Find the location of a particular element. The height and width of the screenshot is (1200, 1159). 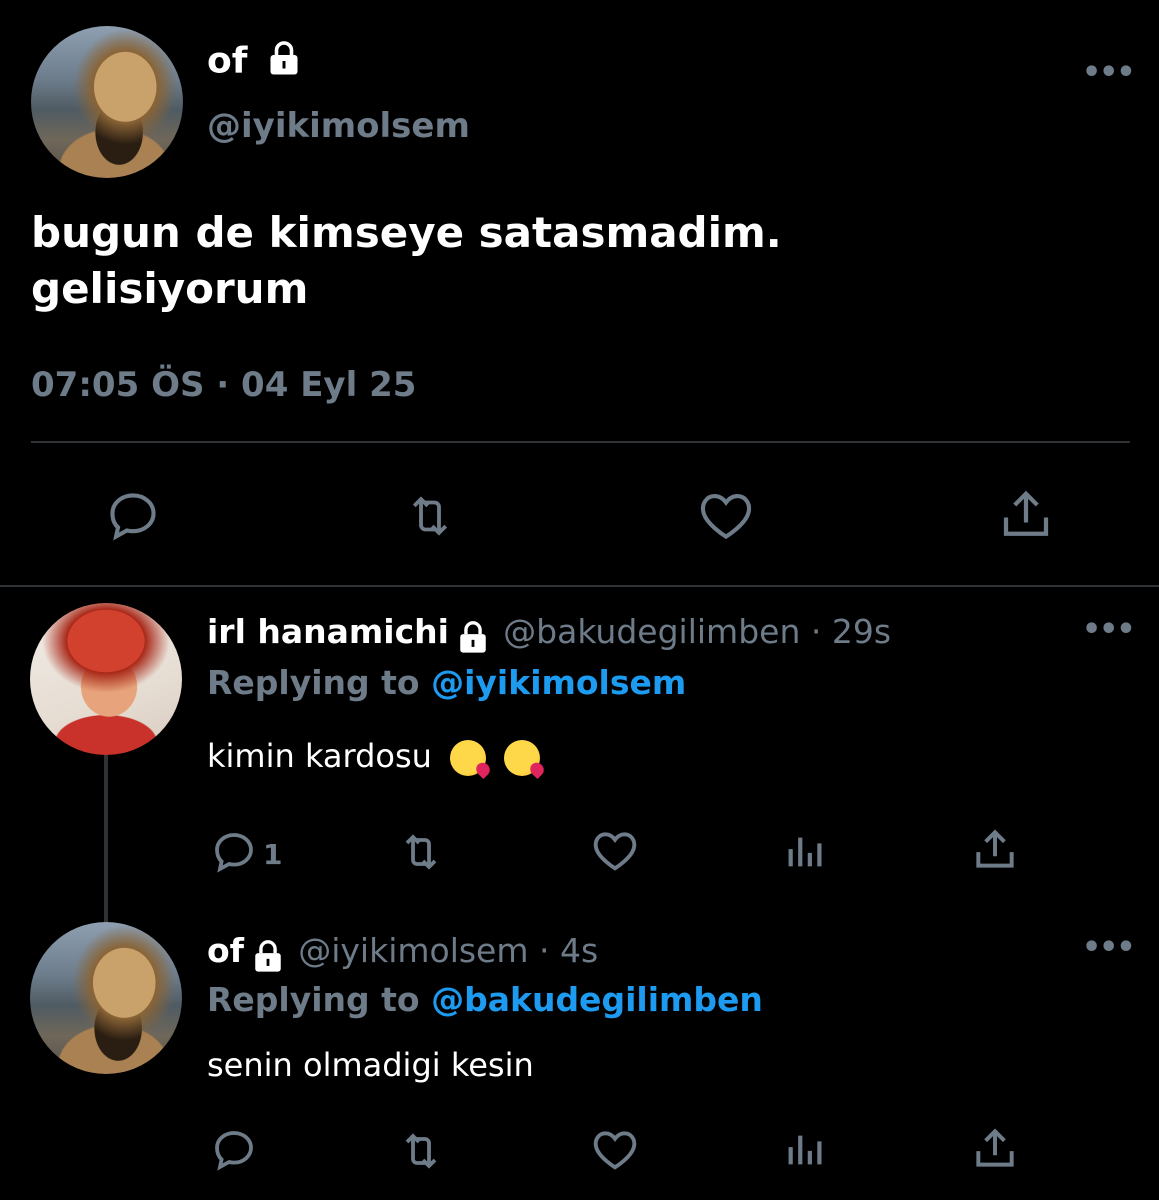

handle: @bakudegilimben · 29s is located at coordinates (697, 631).